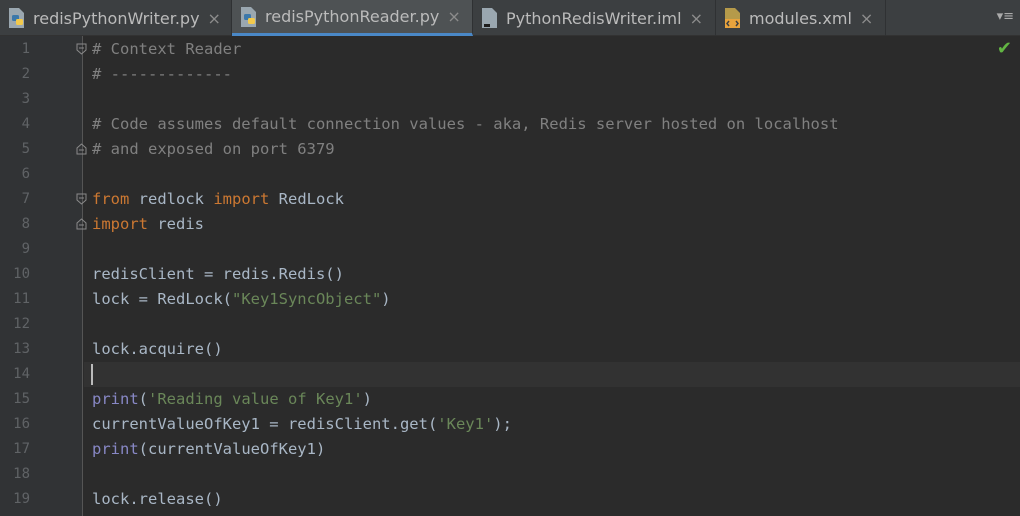  I want to click on line-number: 11, so click(21, 299).